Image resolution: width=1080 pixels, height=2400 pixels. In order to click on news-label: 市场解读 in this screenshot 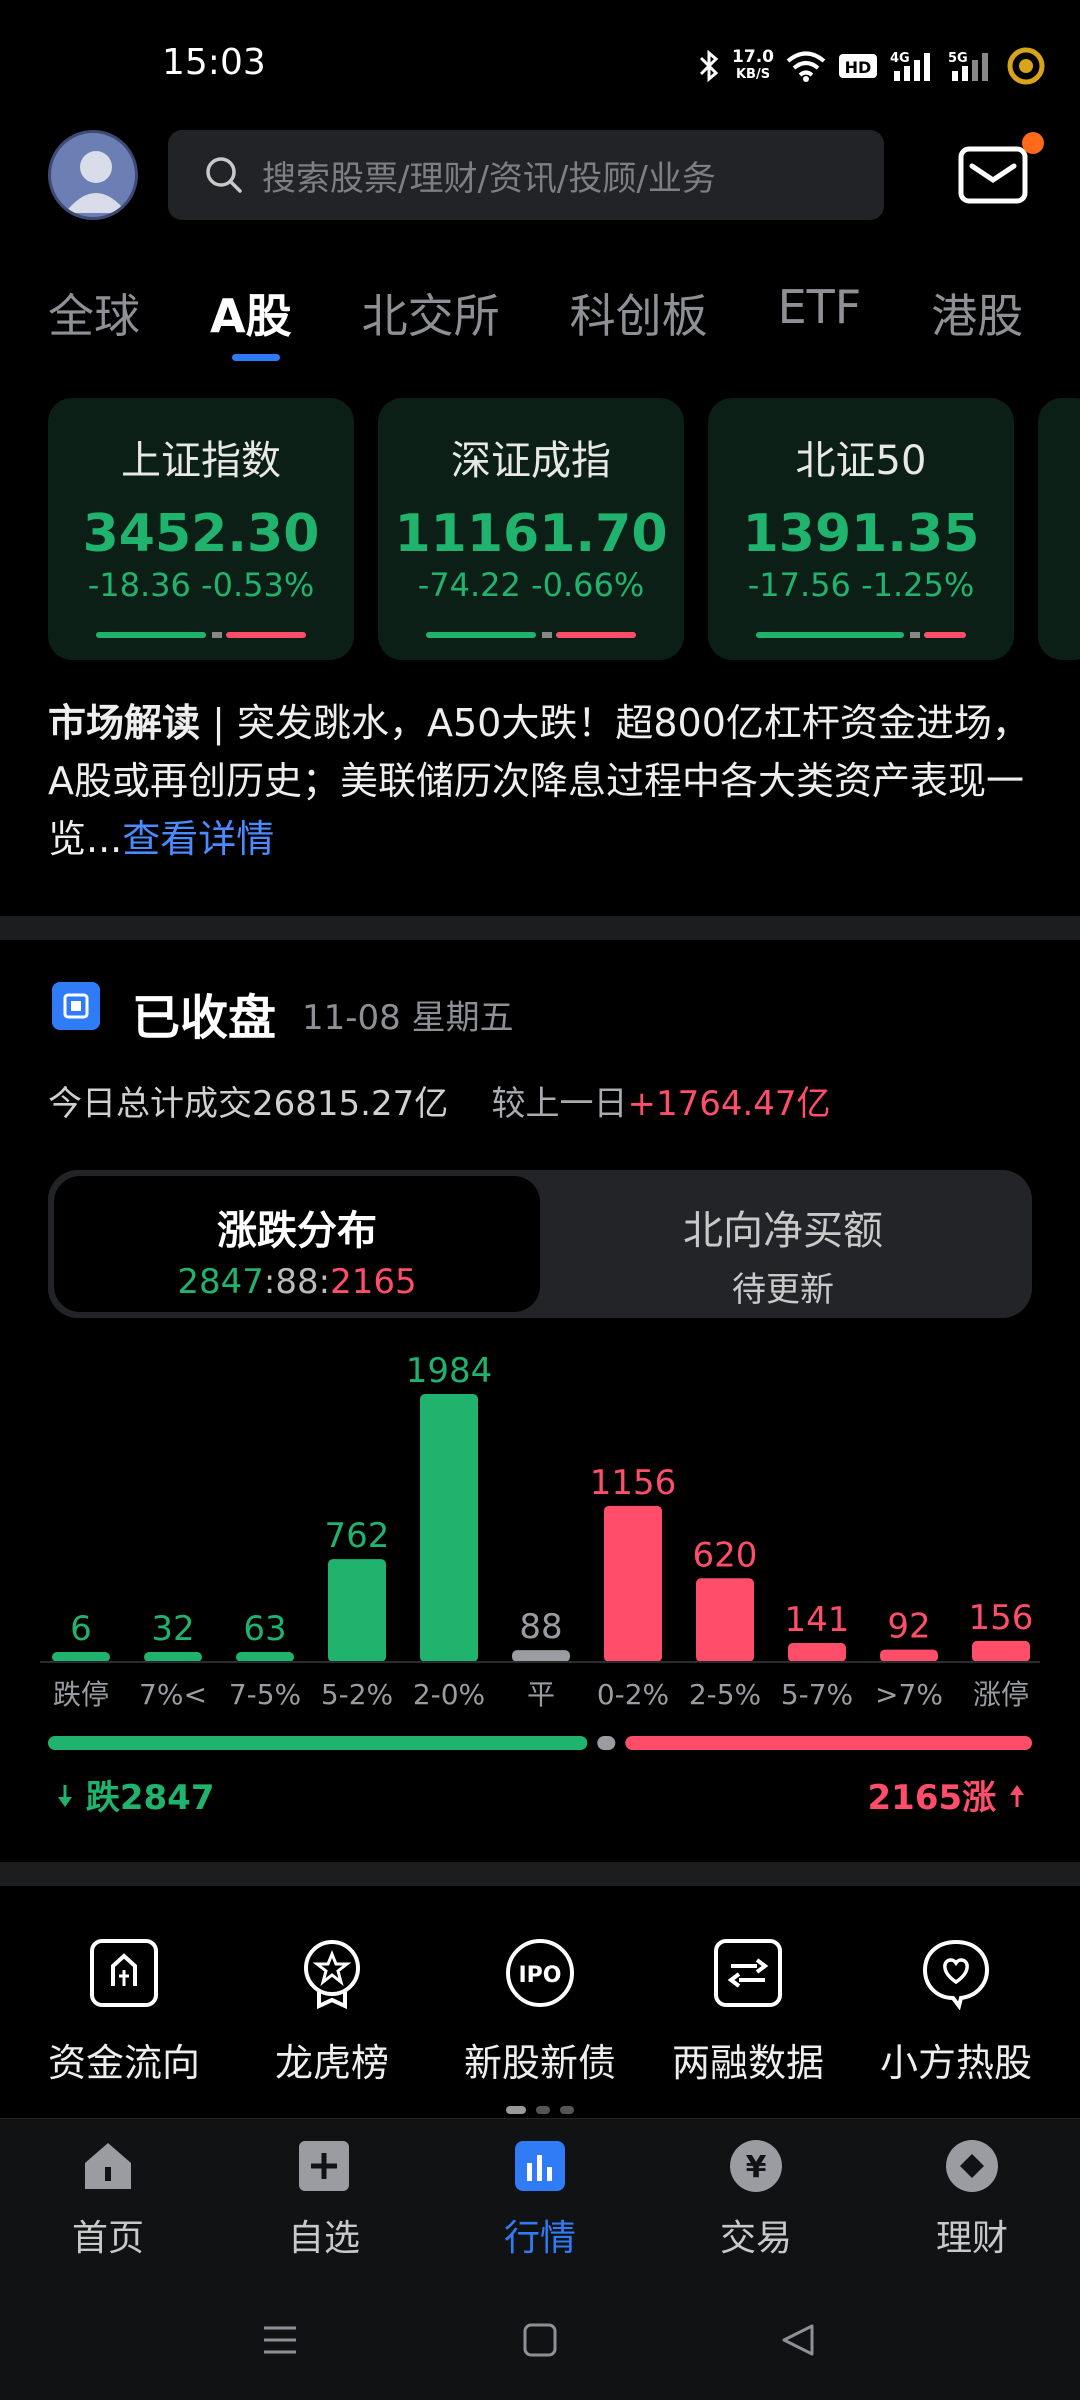, I will do `click(124, 723)`.